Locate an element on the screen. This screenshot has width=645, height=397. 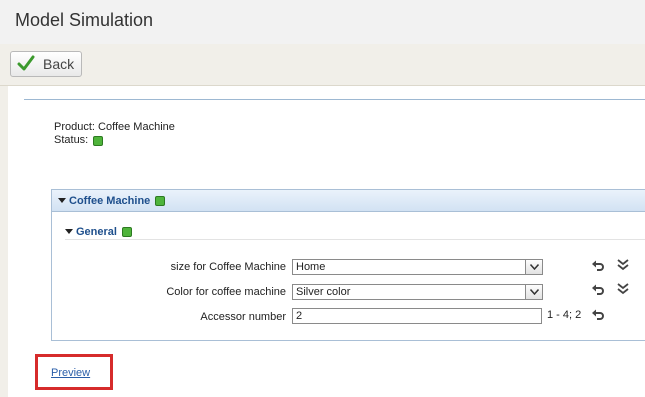
general-group: General is located at coordinates (355, 232).